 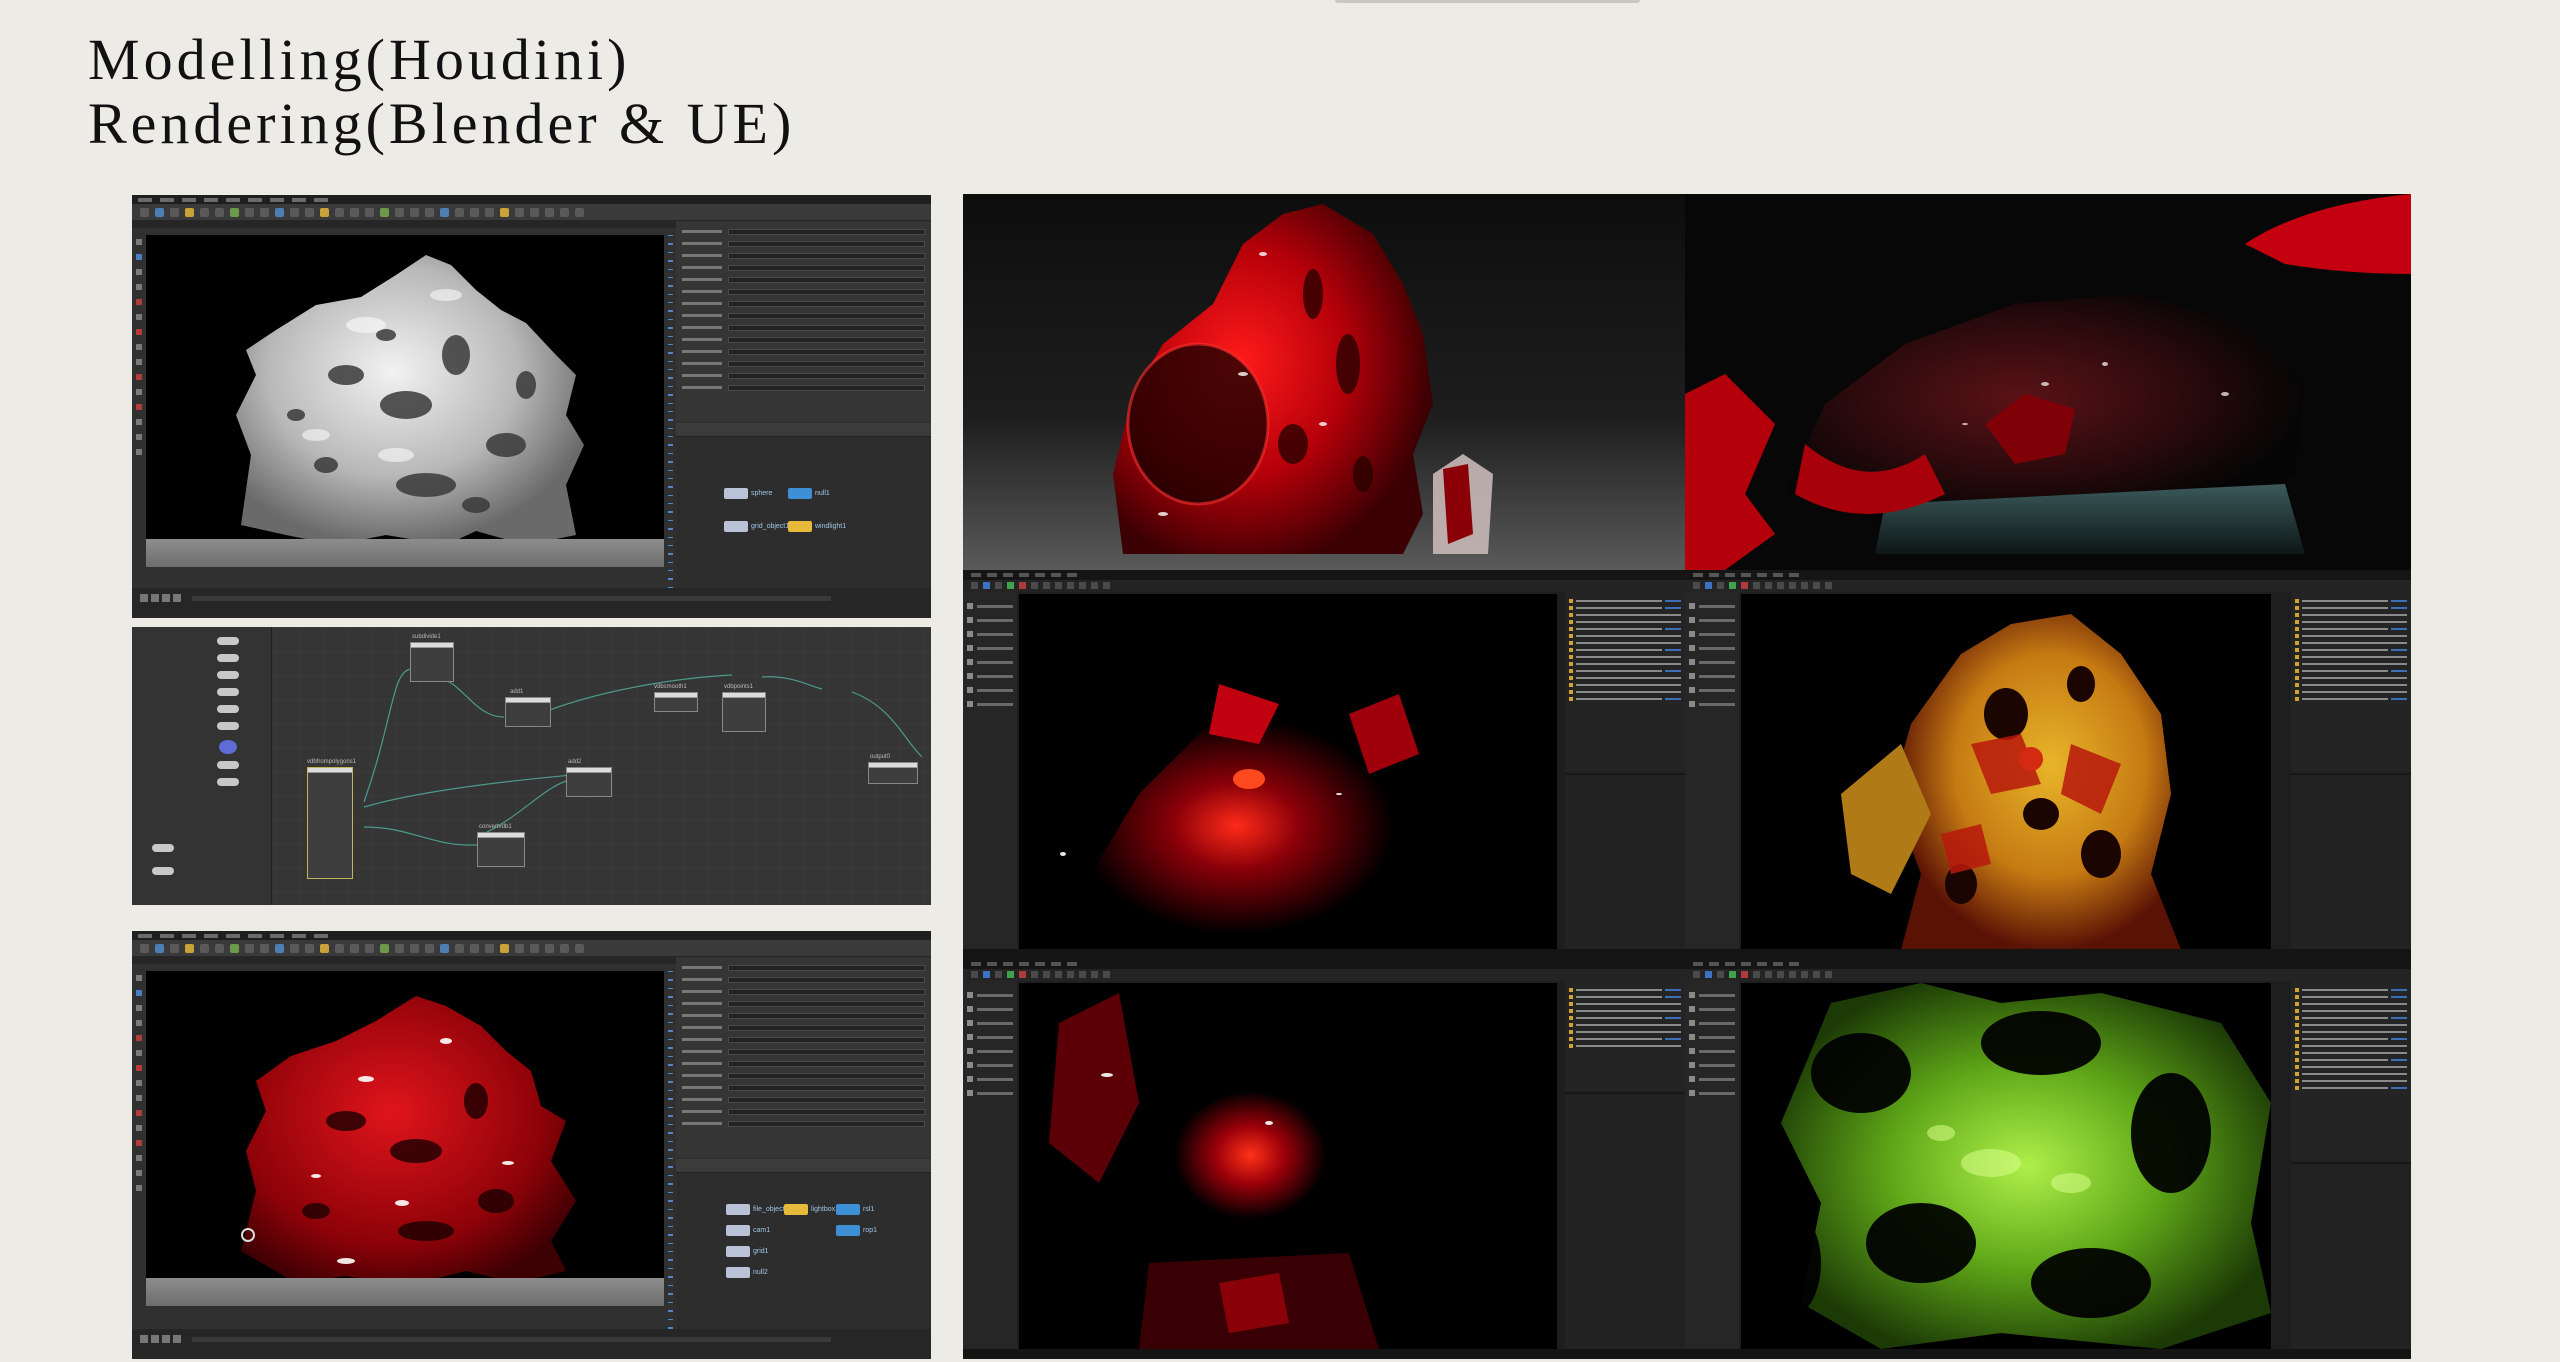 I want to click on node-label: null1, so click(x=822, y=493).